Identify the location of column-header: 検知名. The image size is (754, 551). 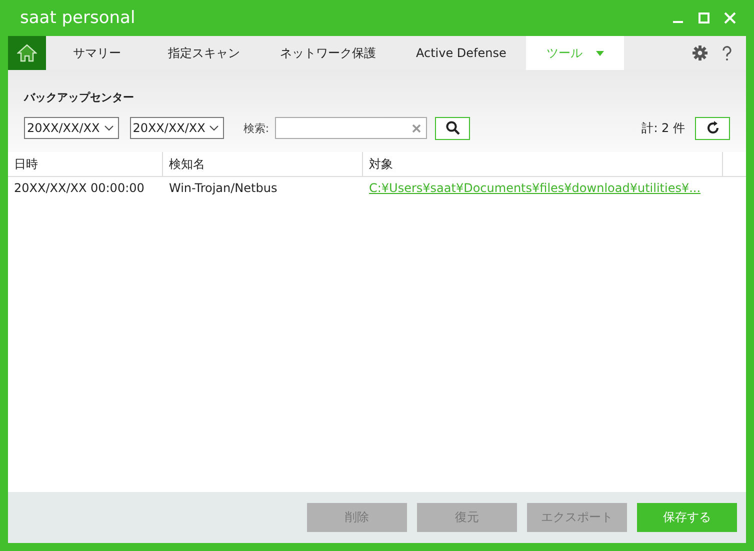
(263, 164).